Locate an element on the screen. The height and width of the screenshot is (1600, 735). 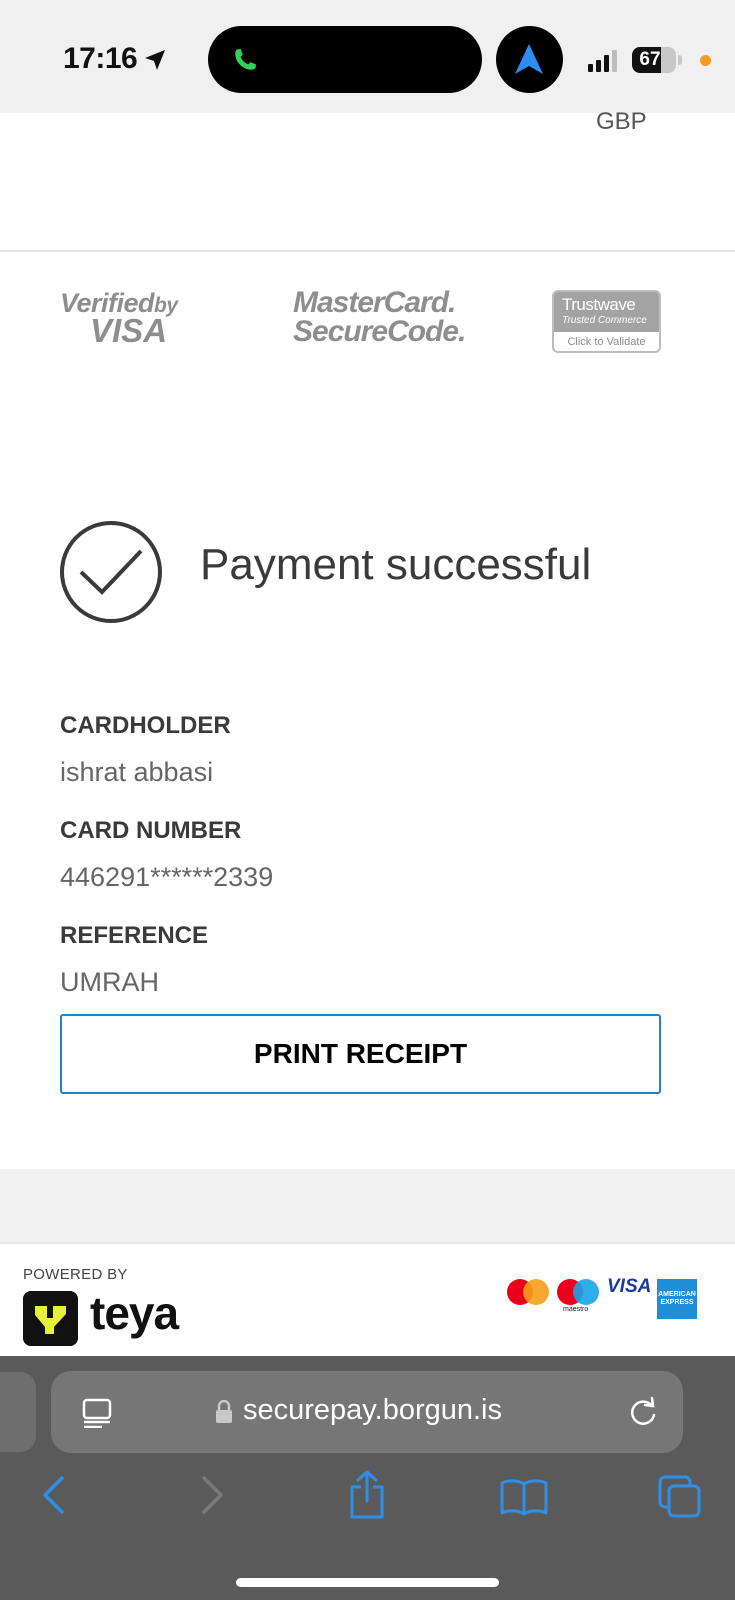
mastercard-securecode-logo: MasterCard. SecureCode. is located at coordinates (379, 317).